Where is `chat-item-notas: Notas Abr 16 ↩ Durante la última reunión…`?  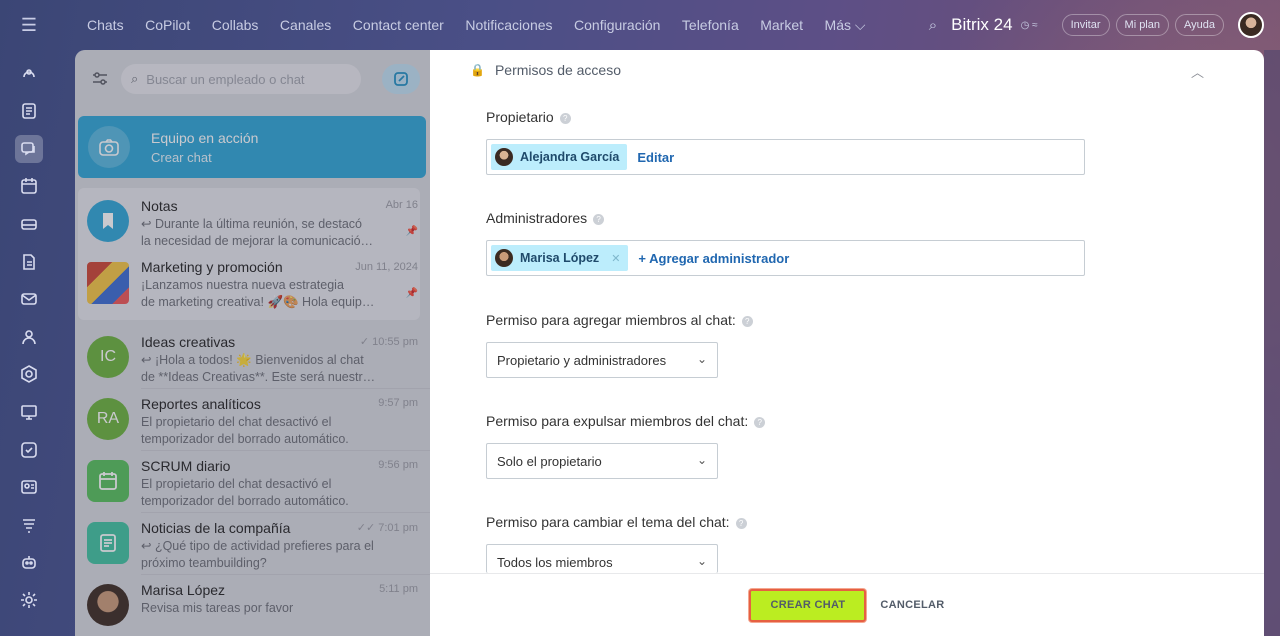
chat-item-notas: Notas Abr 16 ↩ Durante la última reunión… is located at coordinates (252, 221).